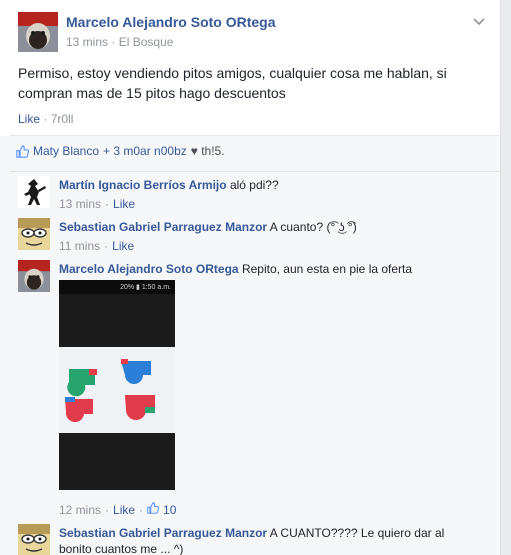  Describe the element at coordinates (327, 269) in the screenshot. I see `comment-text: Repito, aun esta en pie la oferta` at that location.